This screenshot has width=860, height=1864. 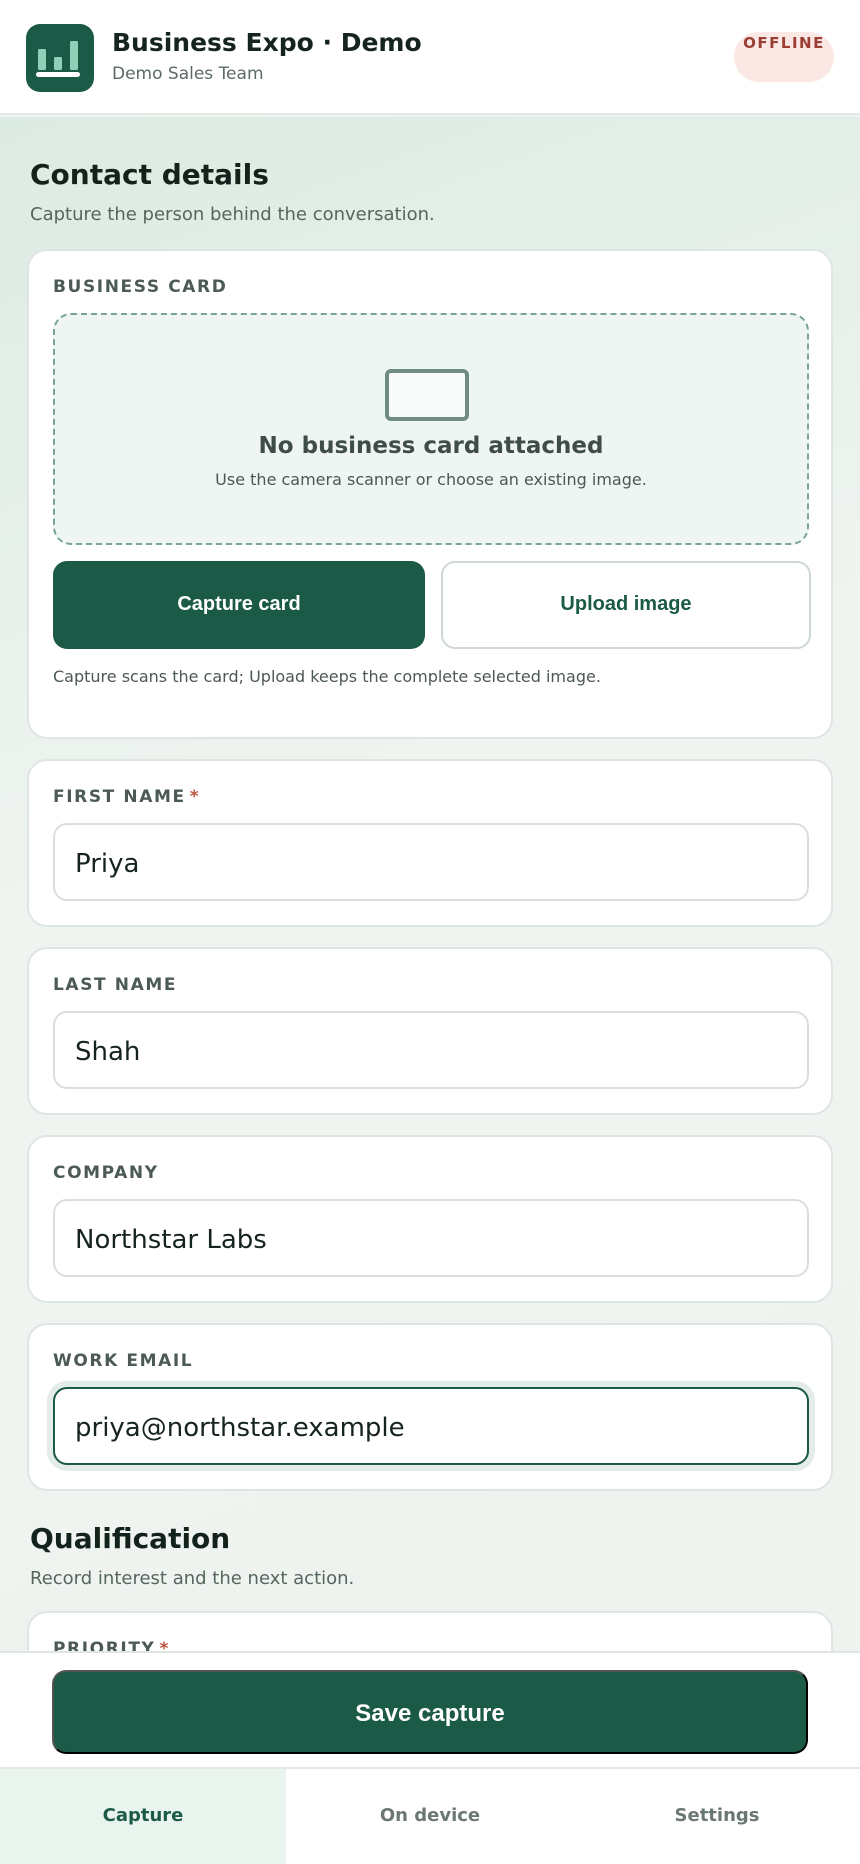 I want to click on tab-on-device-label: On device, so click(x=430, y=1815).